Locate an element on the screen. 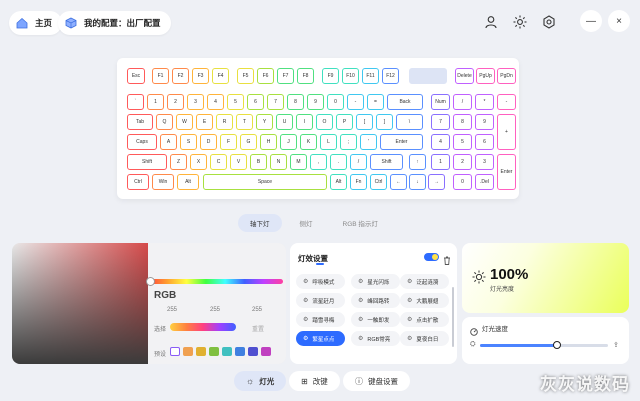 Image resolution: width=640 pixels, height=401 pixels. hue-slider is located at coordinates (215, 281).